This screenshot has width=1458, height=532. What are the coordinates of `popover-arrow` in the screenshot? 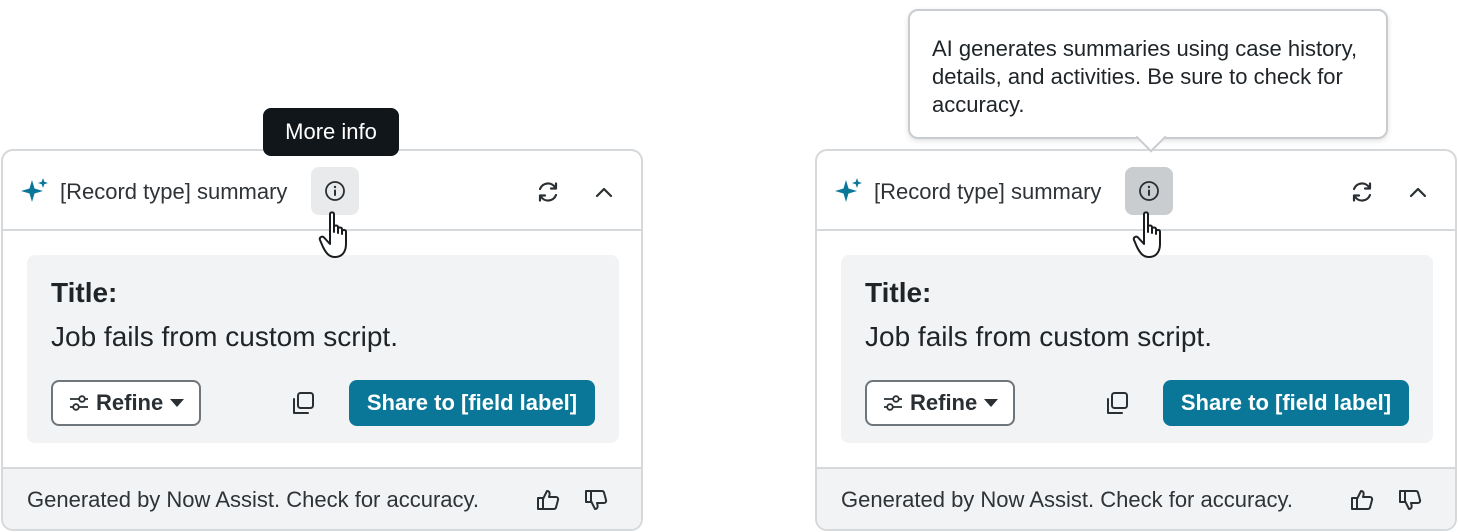 It's located at (1151, 137).